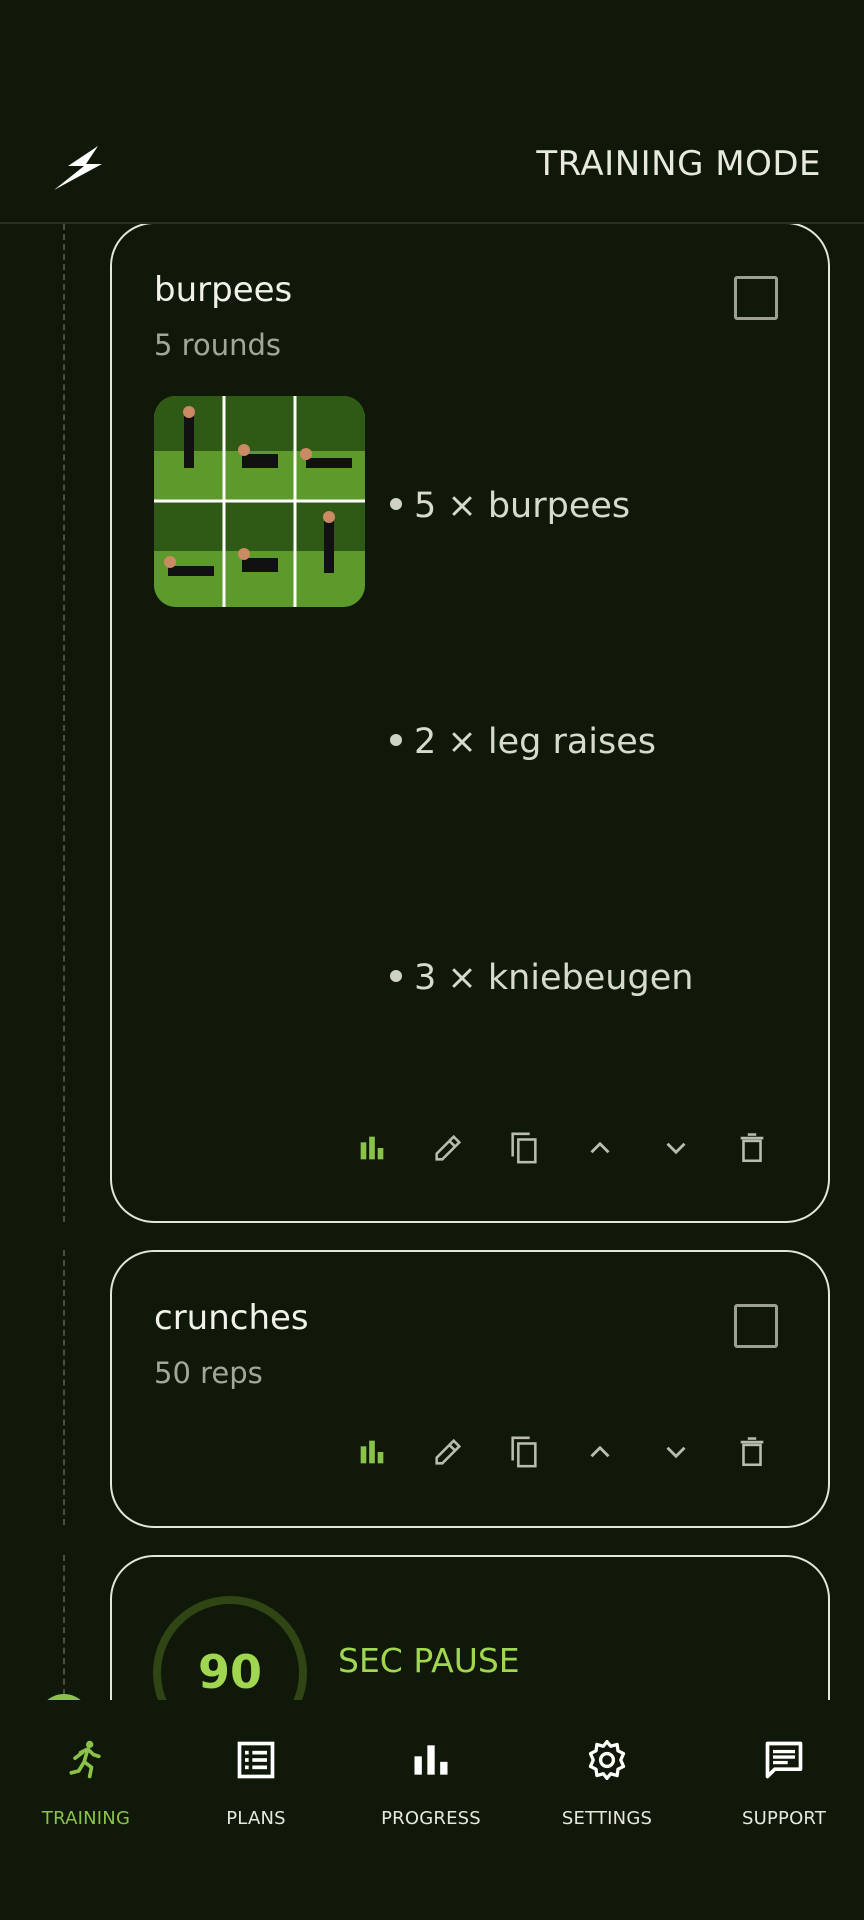 The width and height of the screenshot is (864, 1920). Describe the element at coordinates (231, 1318) in the screenshot. I see `exercise-title: crunches` at that location.